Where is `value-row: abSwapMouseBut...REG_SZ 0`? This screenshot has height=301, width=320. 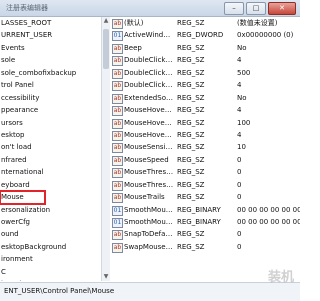
value-row: abSwapMouseBut...REG_SZ 0 is located at coordinates (205, 247).